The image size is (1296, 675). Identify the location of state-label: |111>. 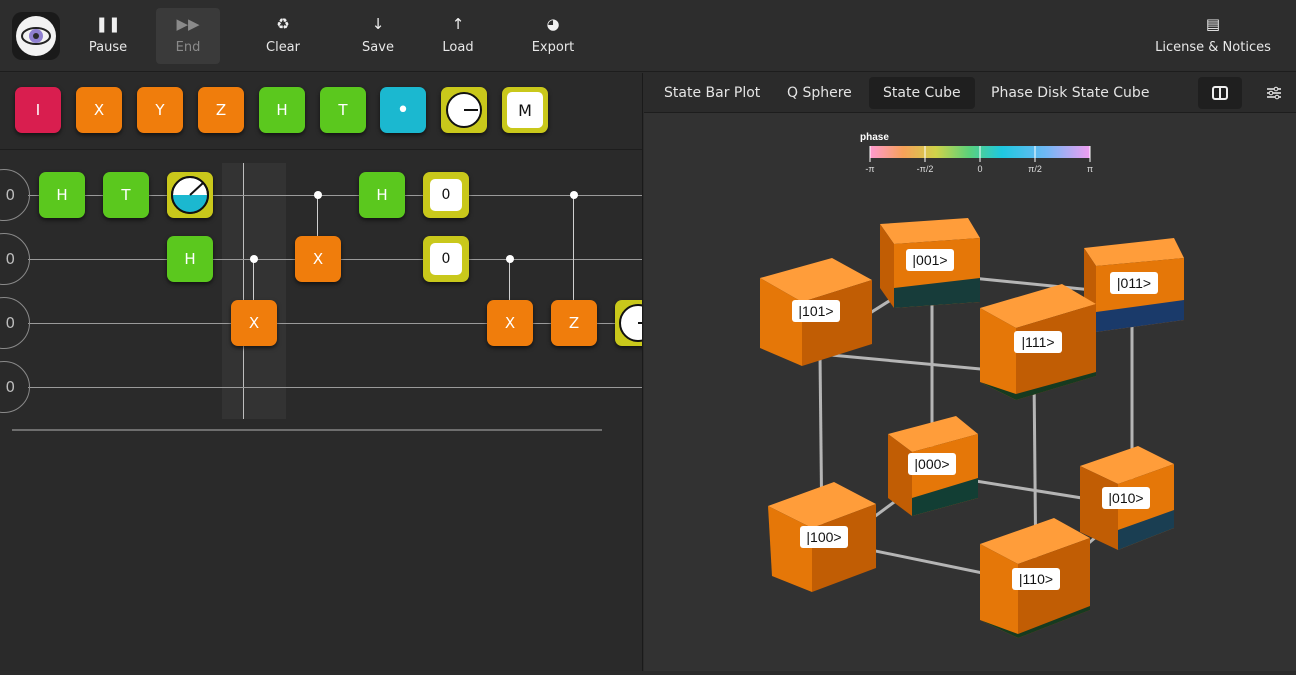
(1037, 342).